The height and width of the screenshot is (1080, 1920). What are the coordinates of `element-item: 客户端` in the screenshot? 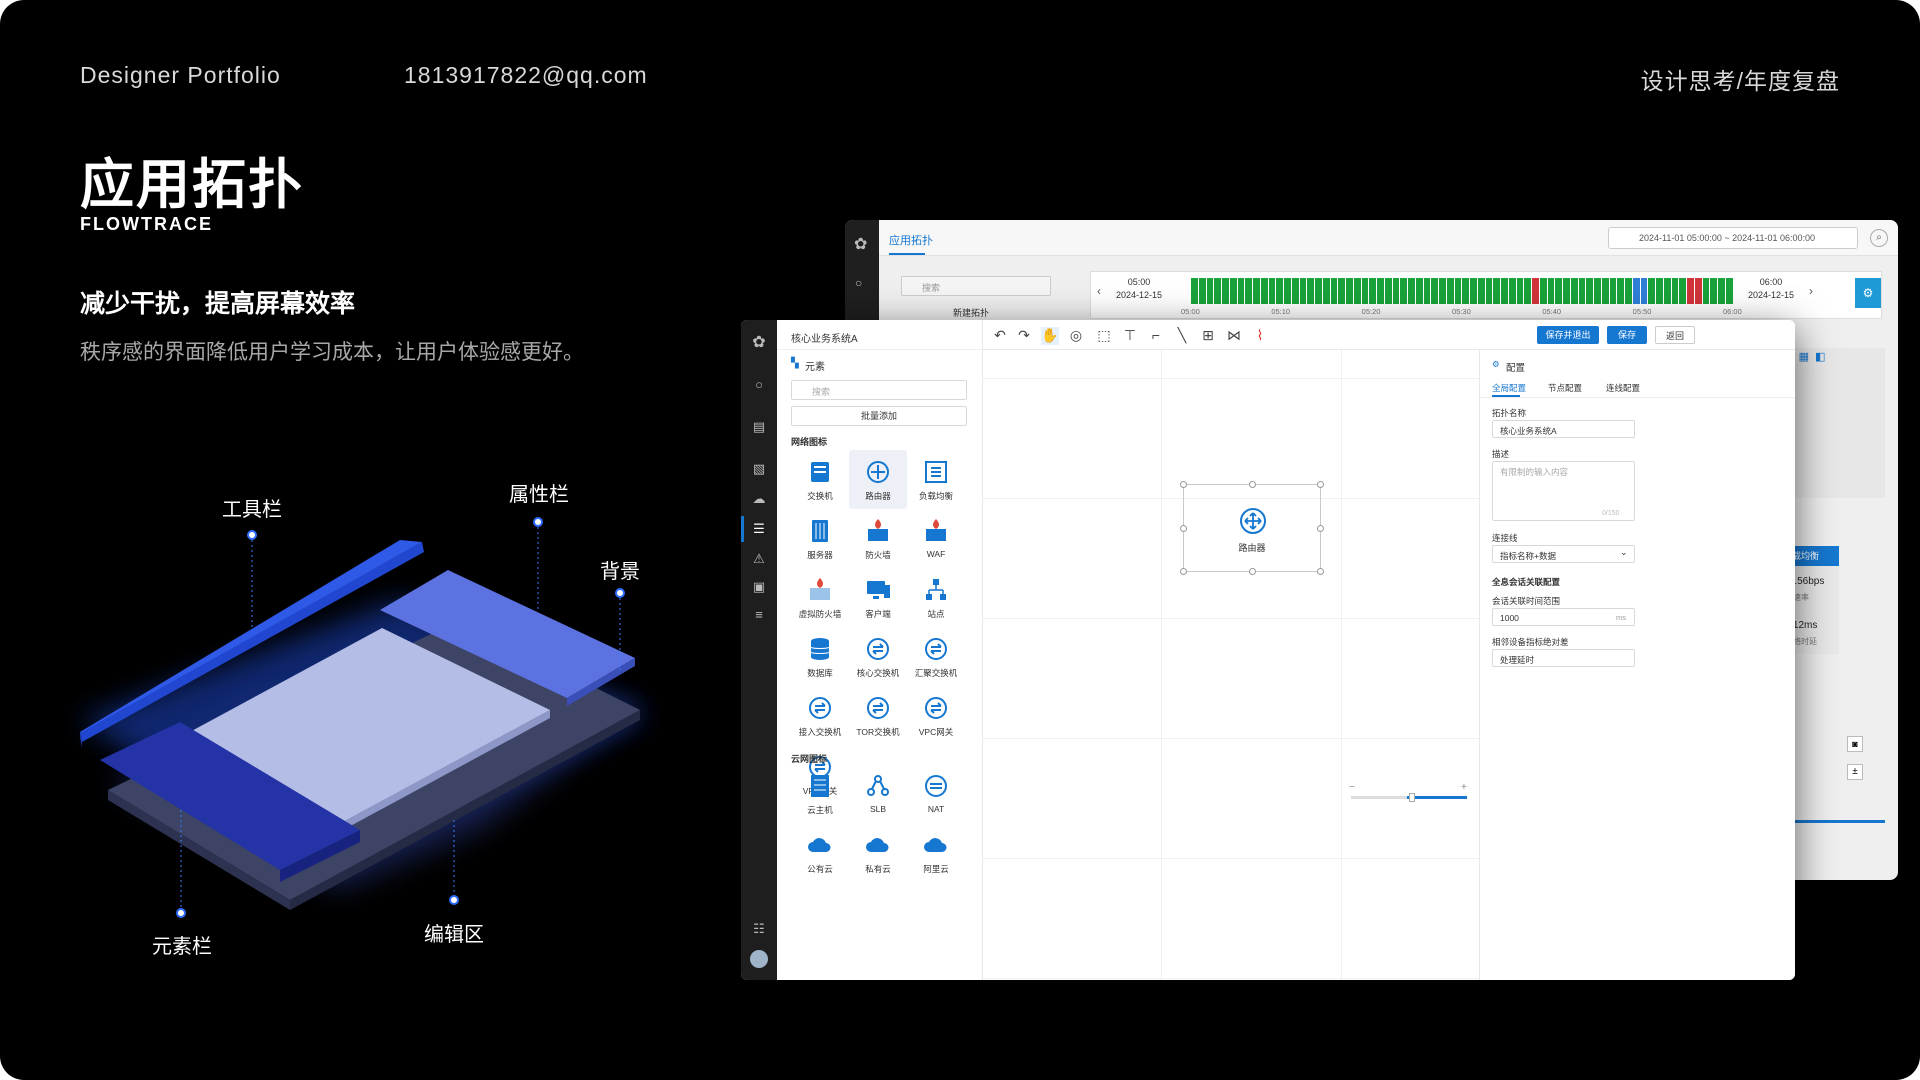 It's located at (878, 597).